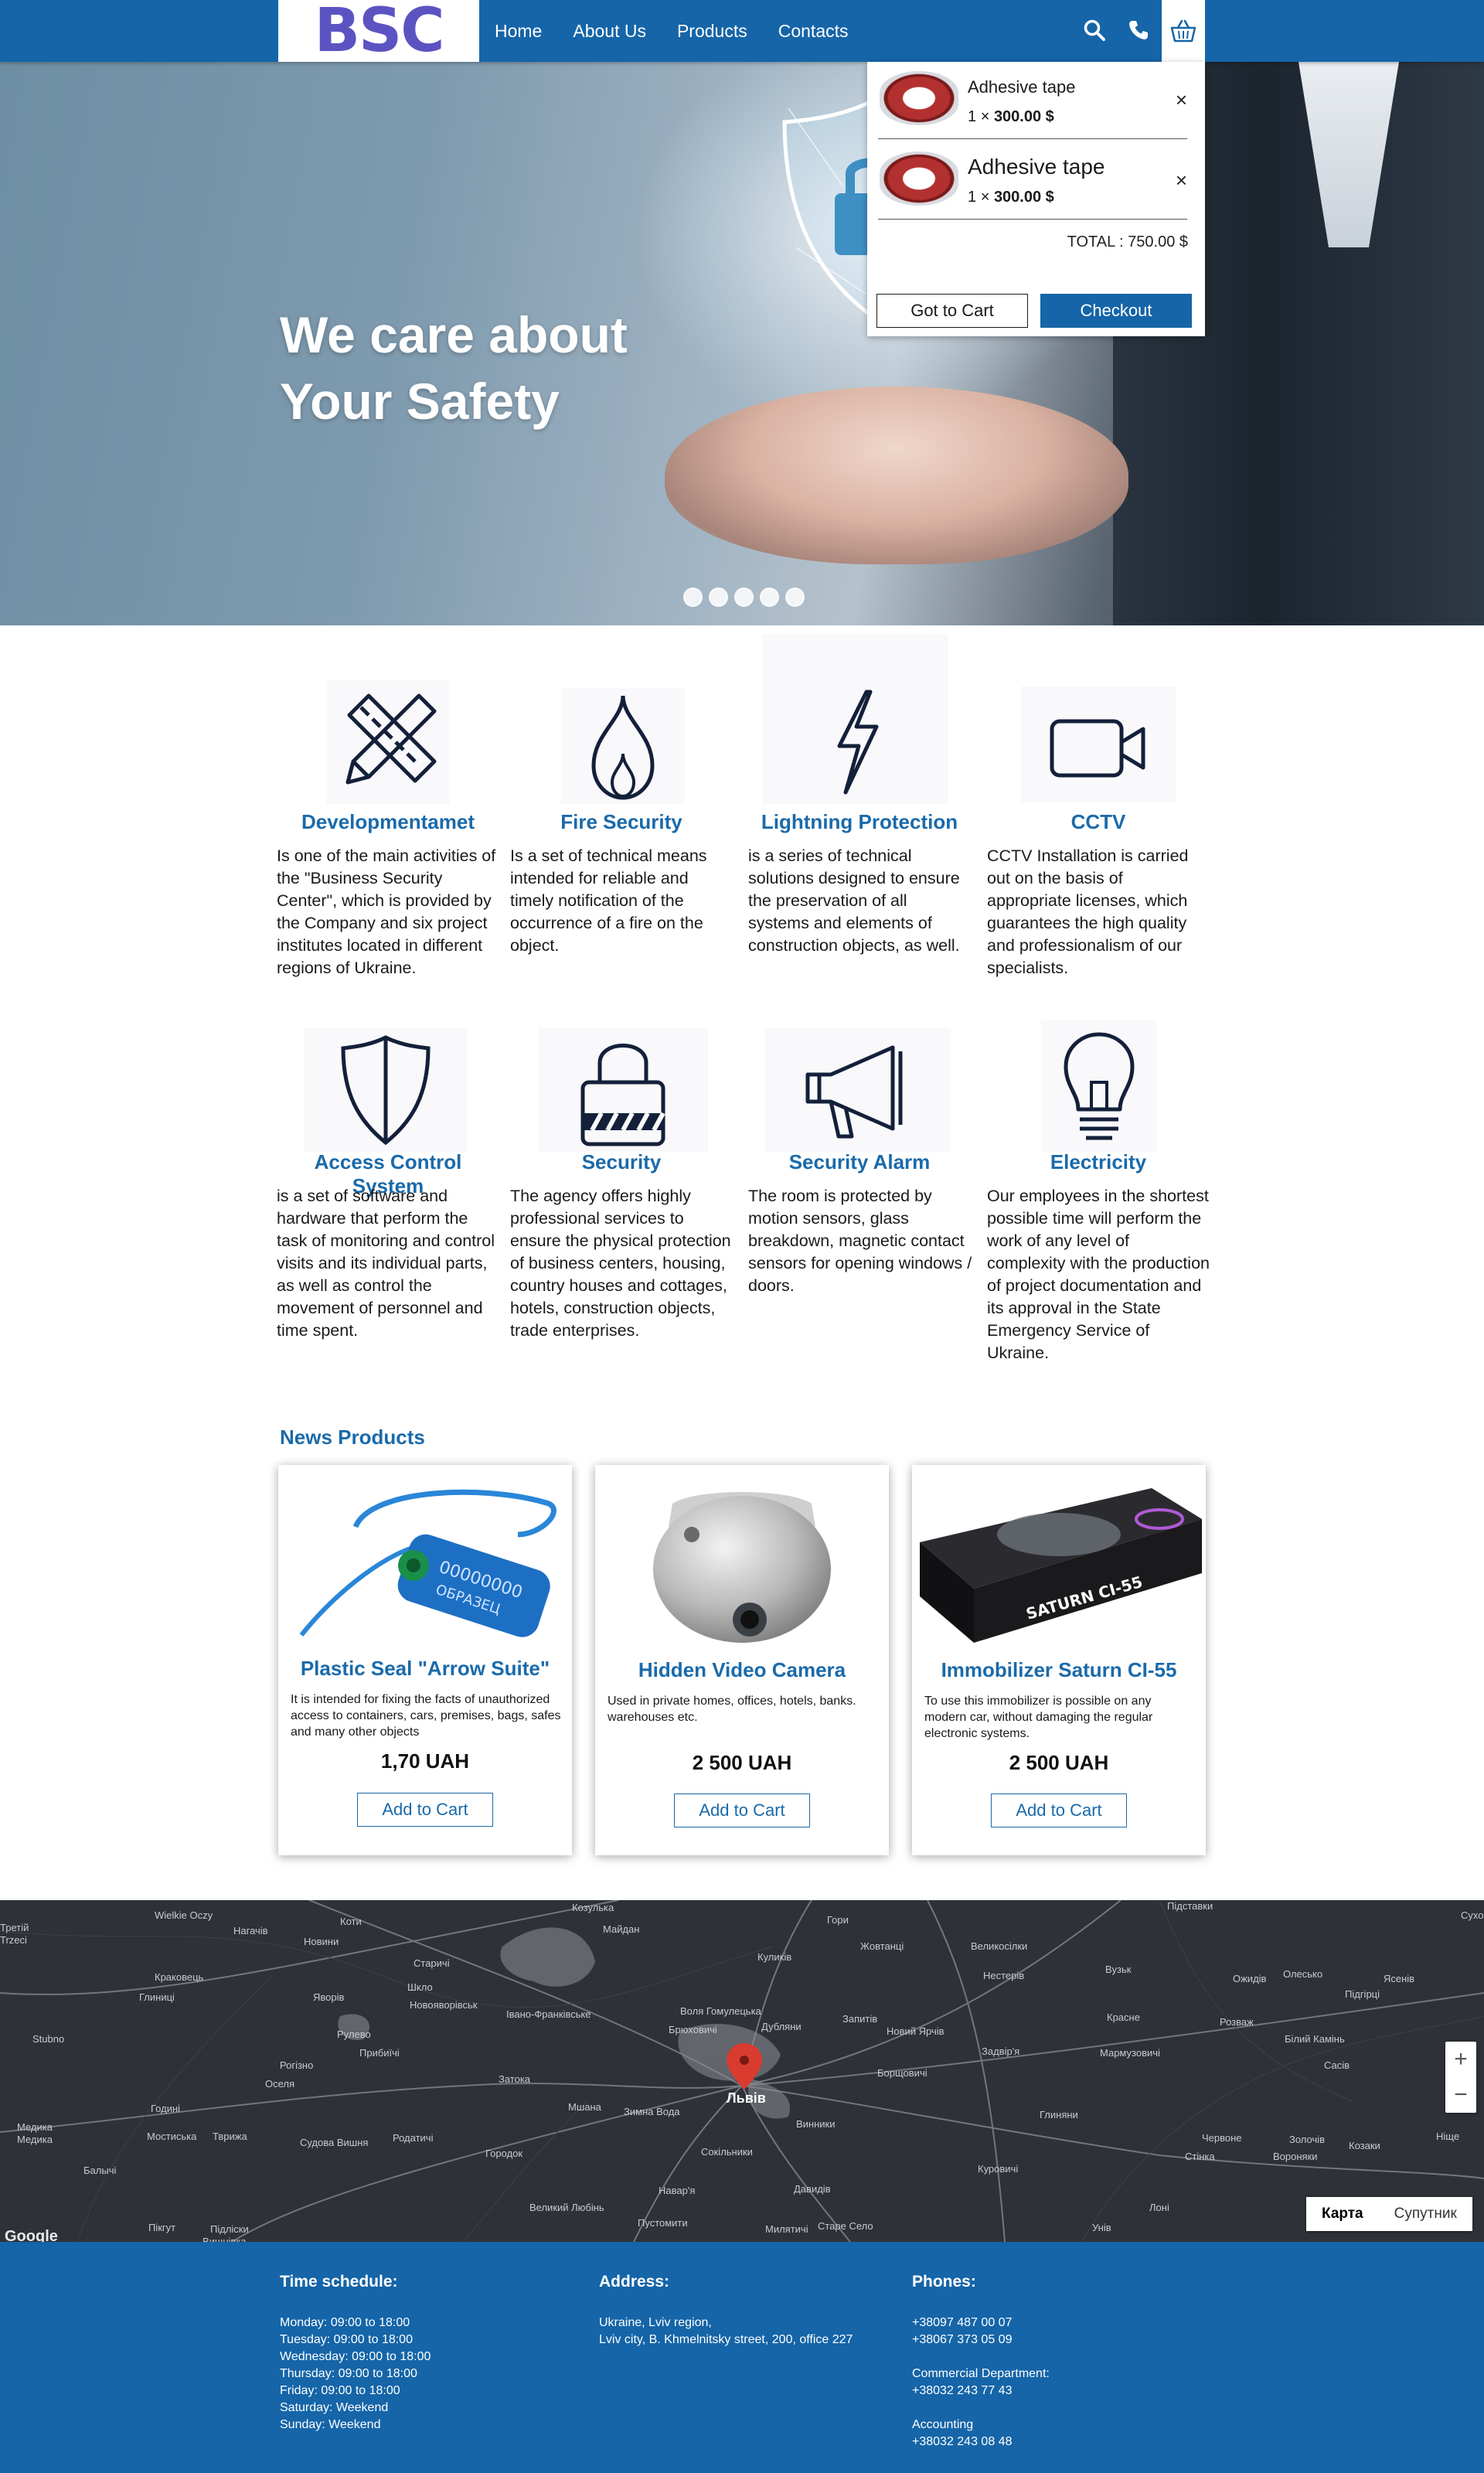 This screenshot has height=2473, width=1484. What do you see at coordinates (157, 1997) in the screenshot?
I see `map-label: Глиниці` at bounding box center [157, 1997].